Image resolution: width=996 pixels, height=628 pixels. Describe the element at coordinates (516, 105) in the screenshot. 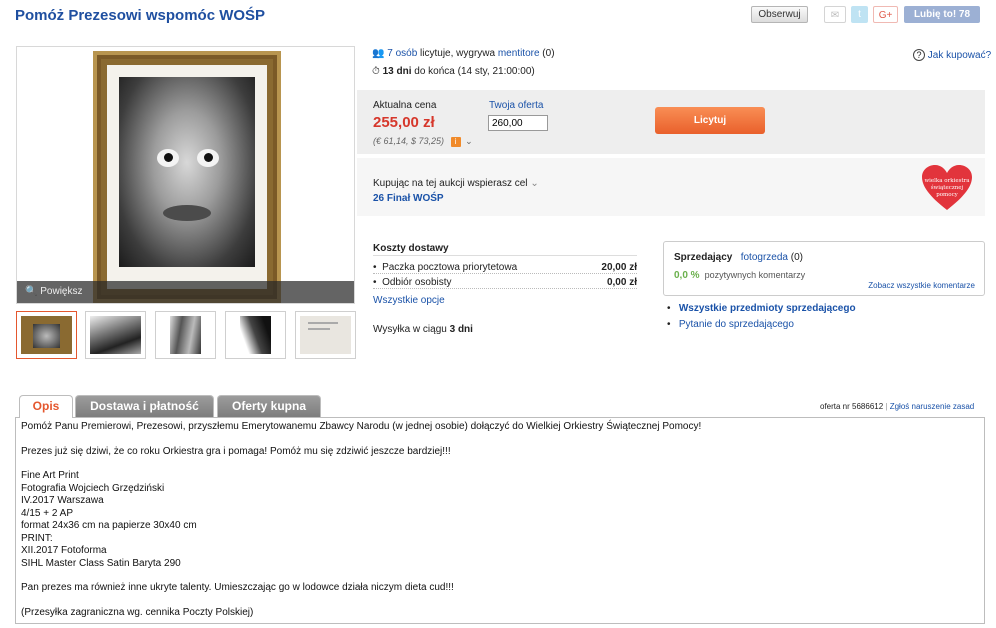

I see `your-offer-label: Twoja oferta` at that location.